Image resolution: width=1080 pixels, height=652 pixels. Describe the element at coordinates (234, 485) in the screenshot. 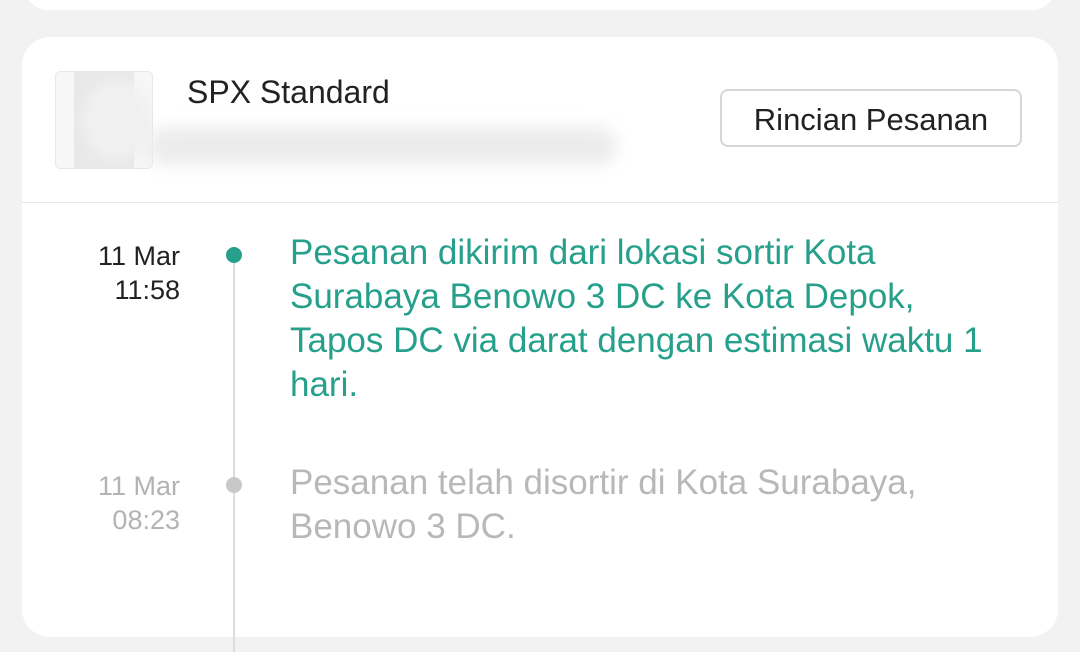

I see `timeline-dot-past-icon` at that location.